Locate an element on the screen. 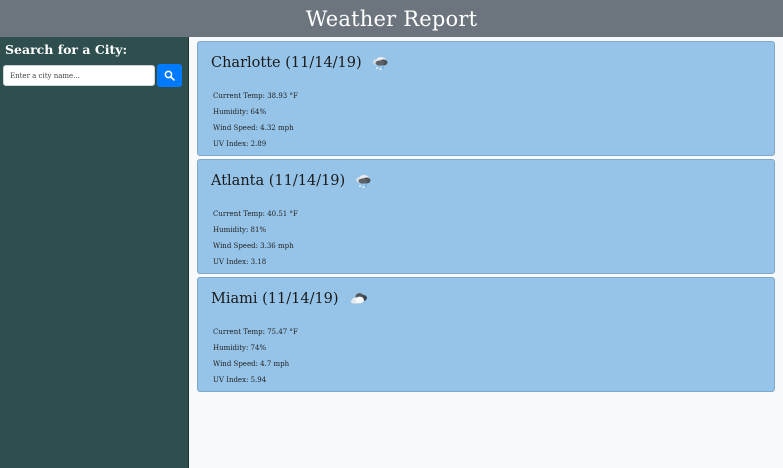  page-title: Weather Report is located at coordinates (391, 18).